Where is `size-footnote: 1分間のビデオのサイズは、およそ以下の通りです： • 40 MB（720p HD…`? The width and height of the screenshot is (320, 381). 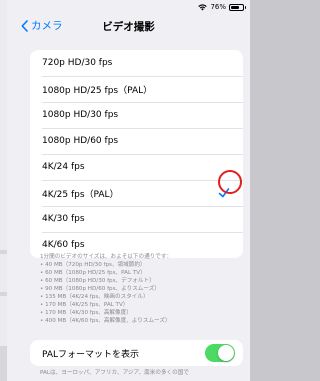
size-footnote: 1分間のビデオのサイズは、およそ以下の通りです： • 40 MB（720p HD… is located at coordinates (145, 289).